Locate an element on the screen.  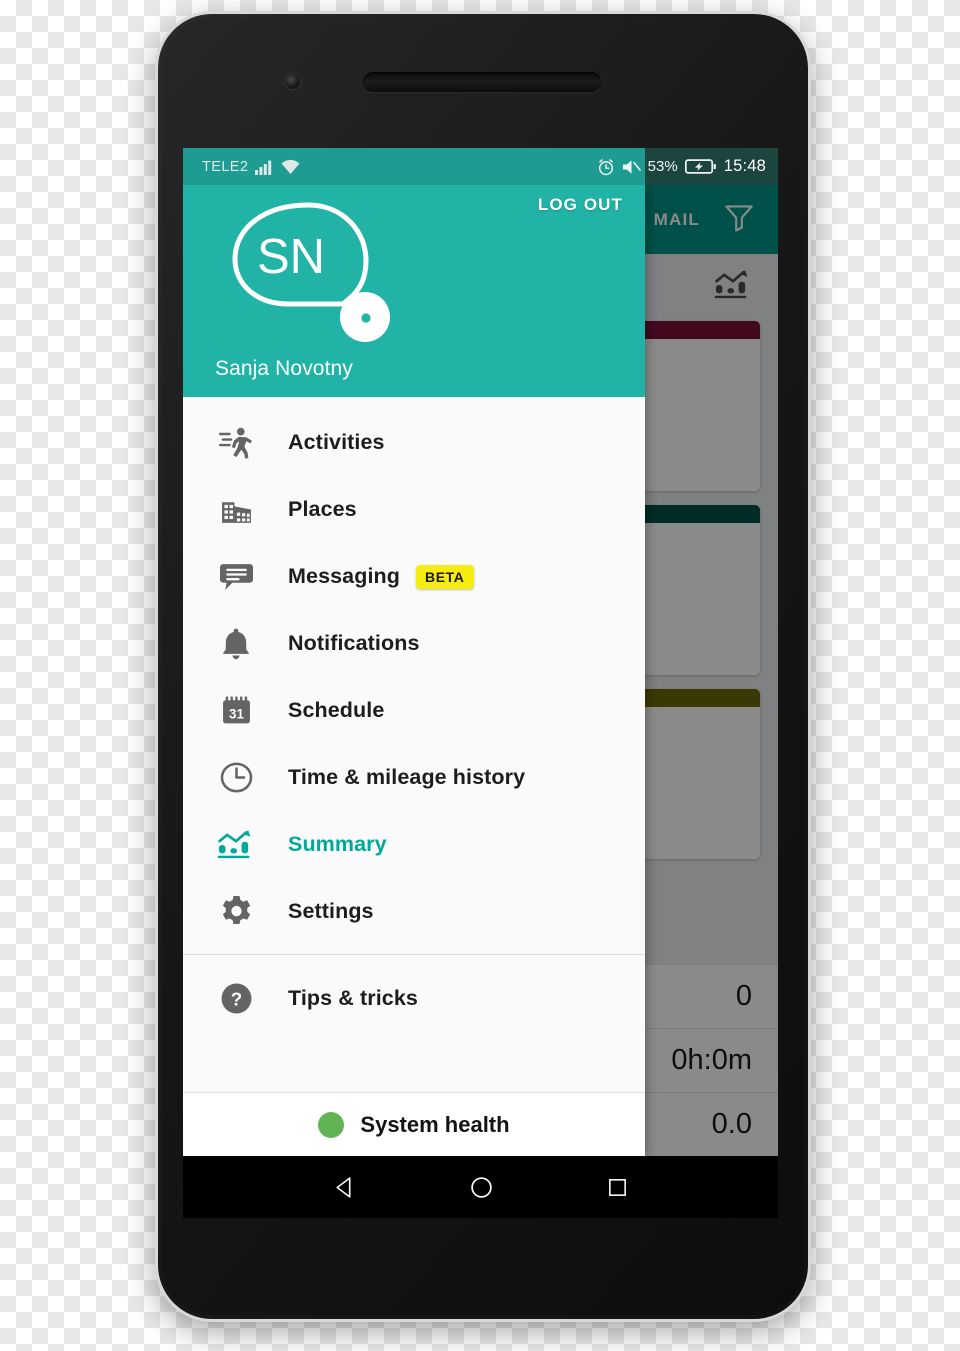
sidebar-item-schedule: 31 Schedule is located at coordinates (414, 710).